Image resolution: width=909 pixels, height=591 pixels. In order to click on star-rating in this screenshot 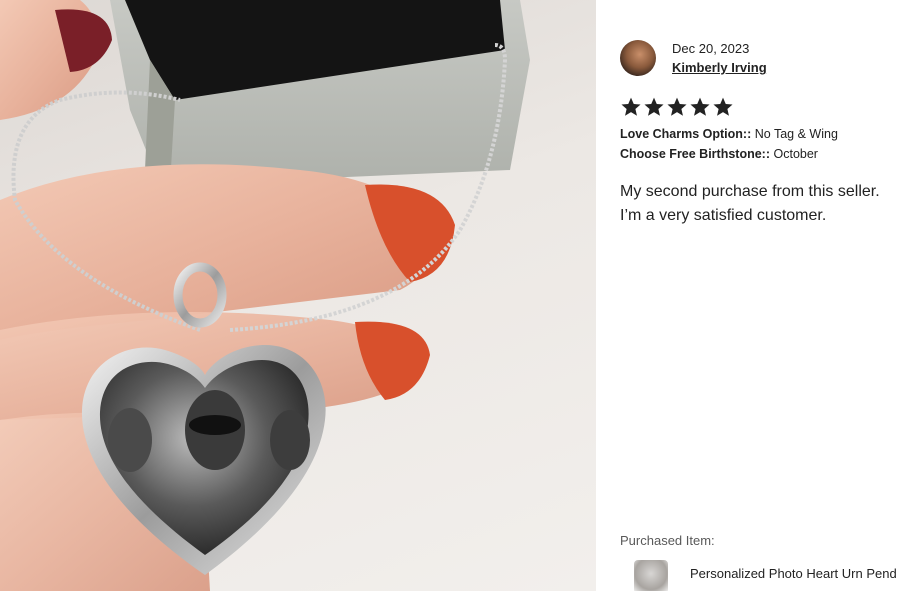, I will do `click(677, 107)`.